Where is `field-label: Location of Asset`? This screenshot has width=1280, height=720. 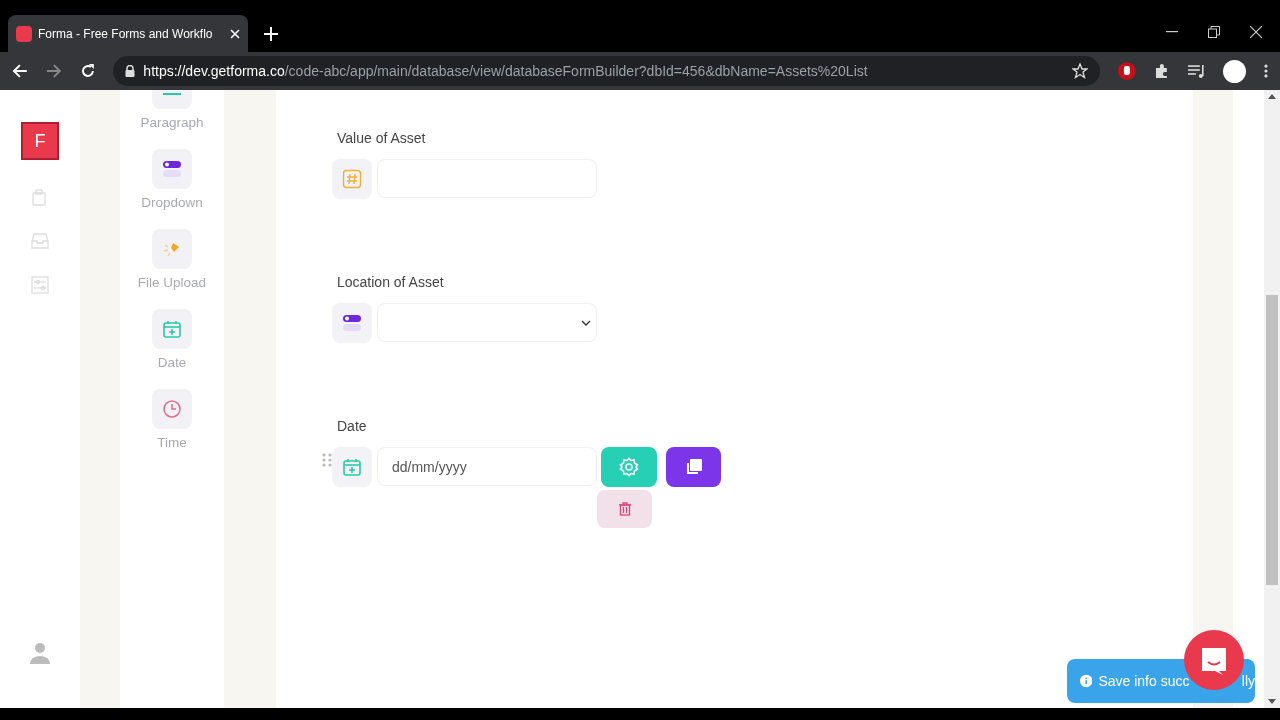 field-label: Location of Asset is located at coordinates (390, 282).